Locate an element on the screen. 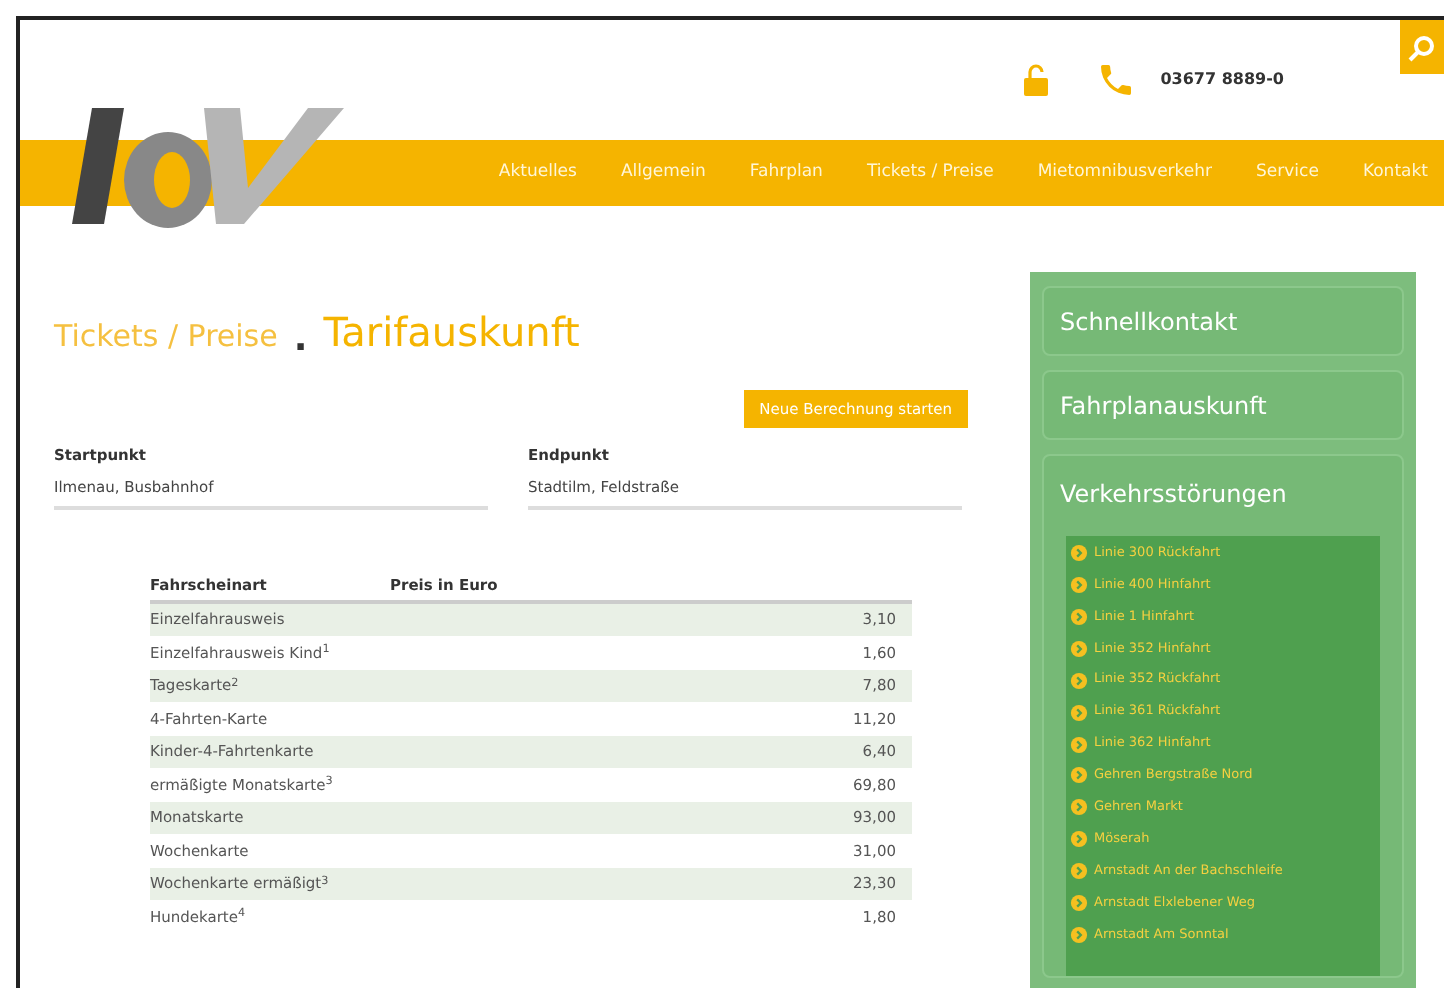 The width and height of the screenshot is (1444, 988). nav-link: Aktuelles is located at coordinates (537, 173).